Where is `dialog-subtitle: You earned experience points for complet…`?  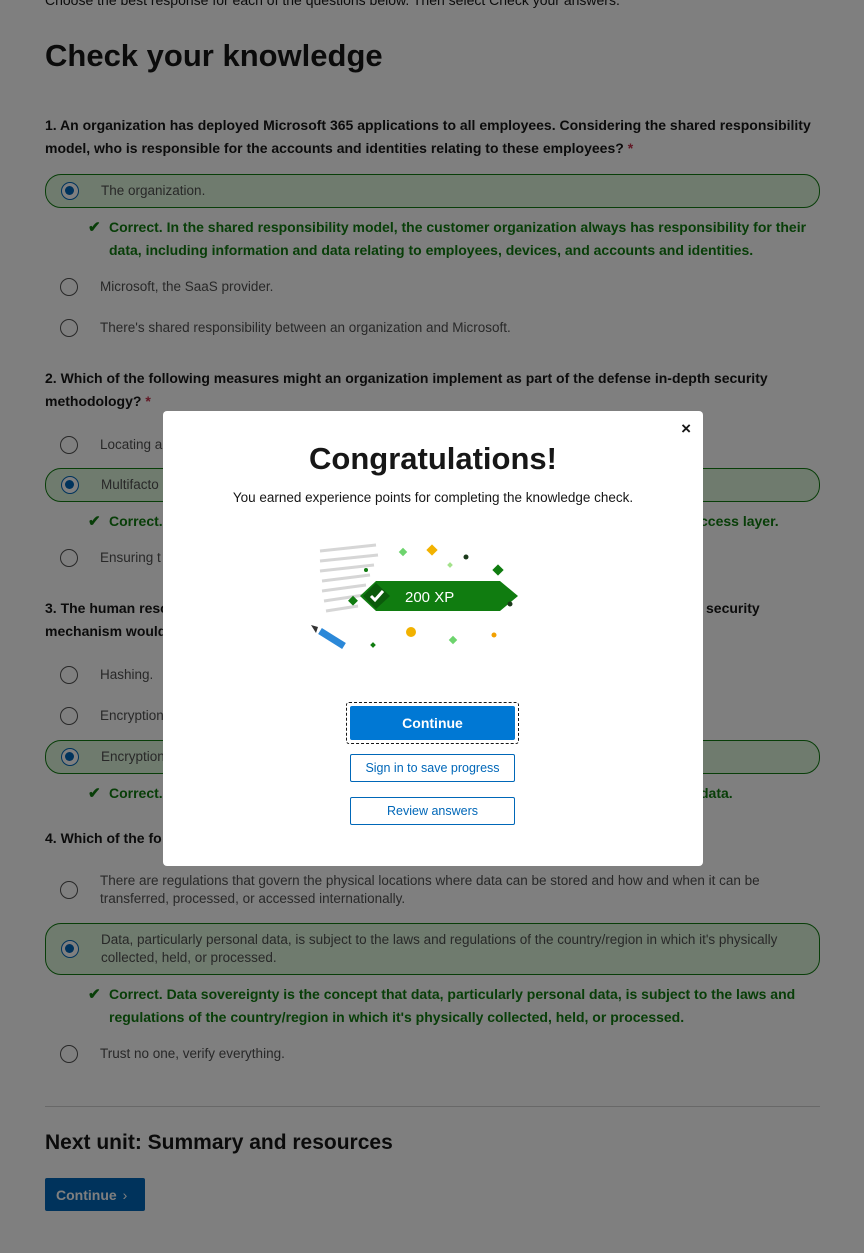 dialog-subtitle: You earned experience points for complet… is located at coordinates (433, 497).